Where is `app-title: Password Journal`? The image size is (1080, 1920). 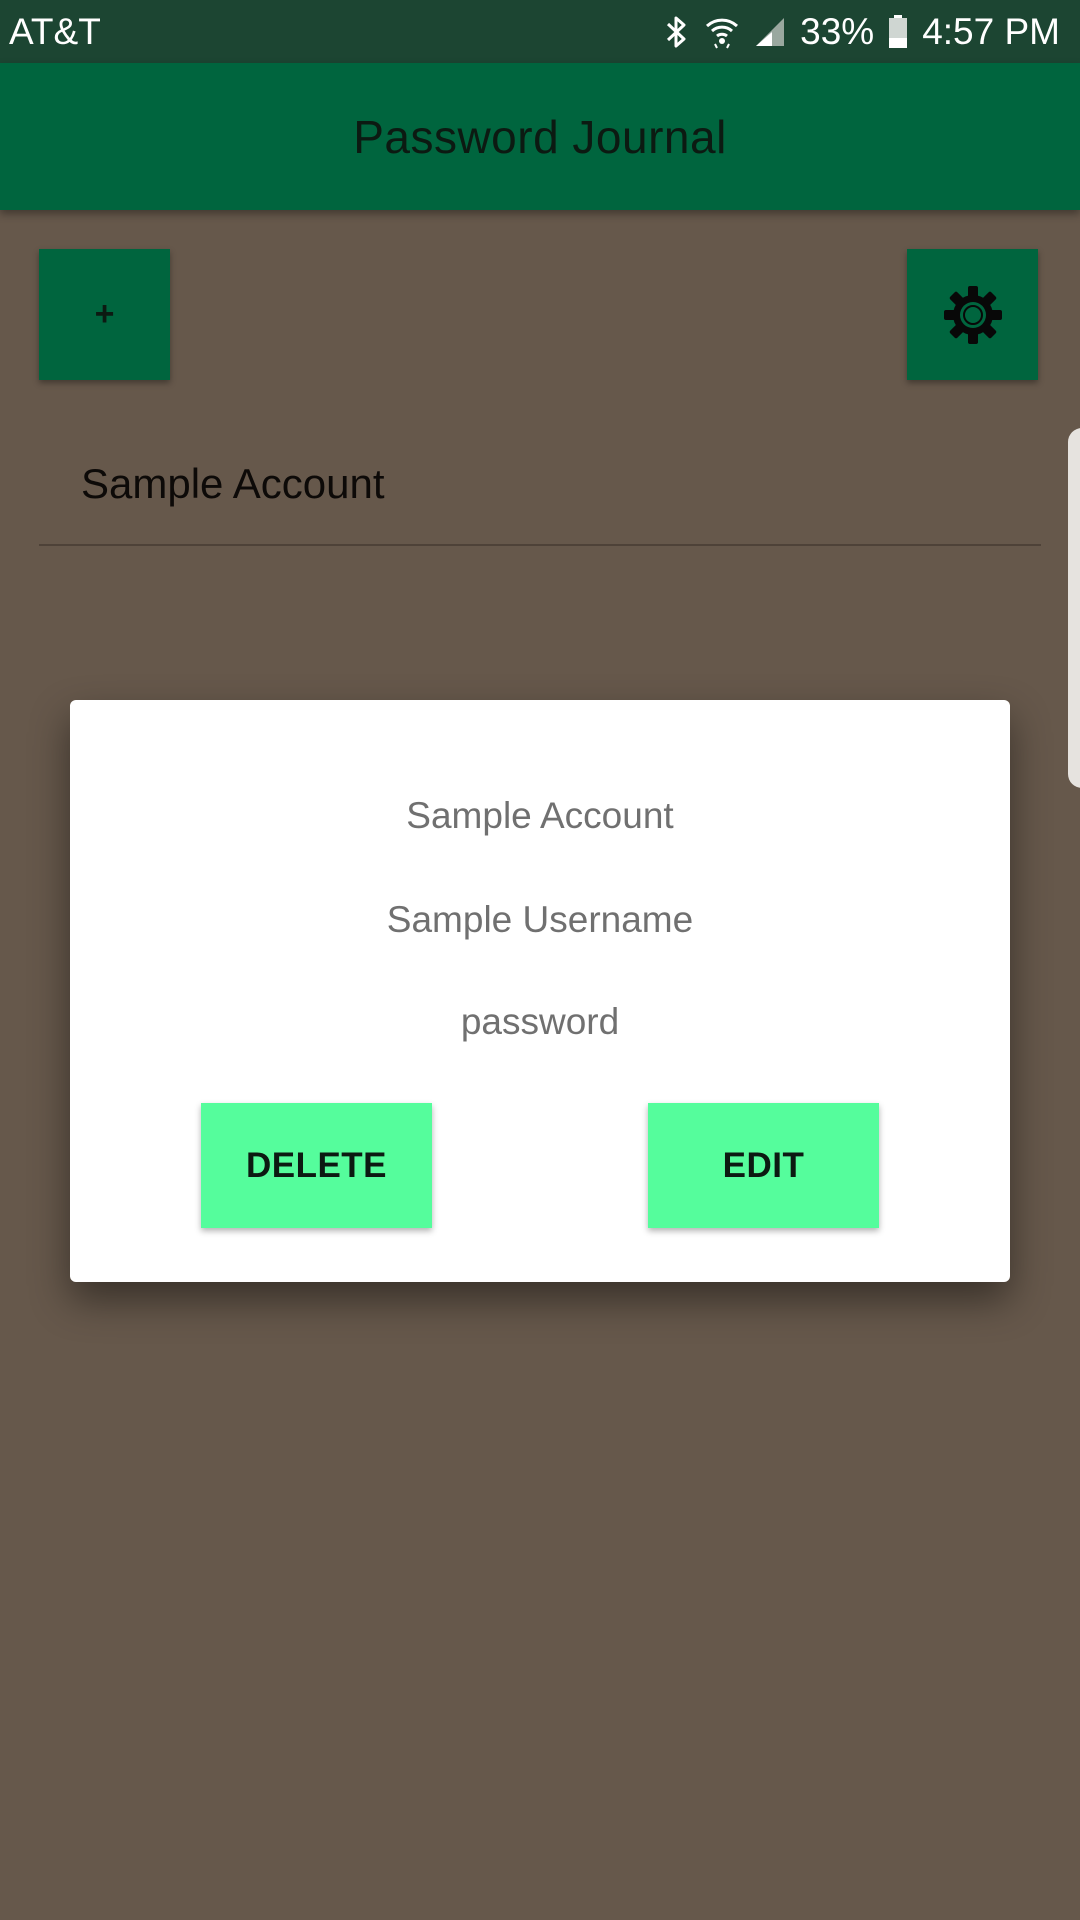 app-title: Password Journal is located at coordinates (540, 136).